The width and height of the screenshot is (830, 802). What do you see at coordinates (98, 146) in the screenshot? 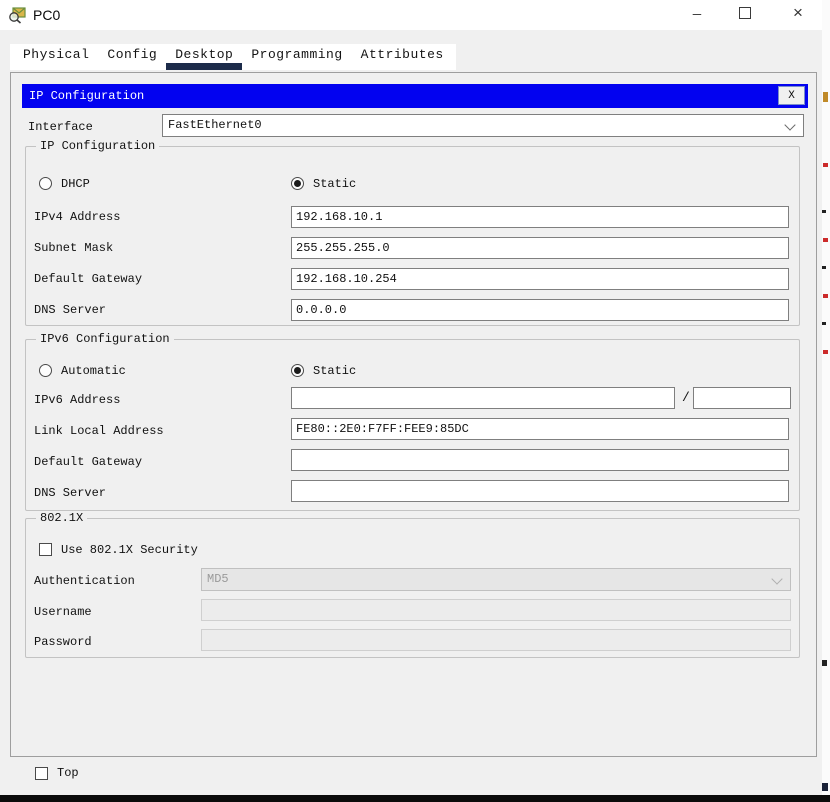
I see `ipv4-group-legend: IP Configuration` at bounding box center [98, 146].